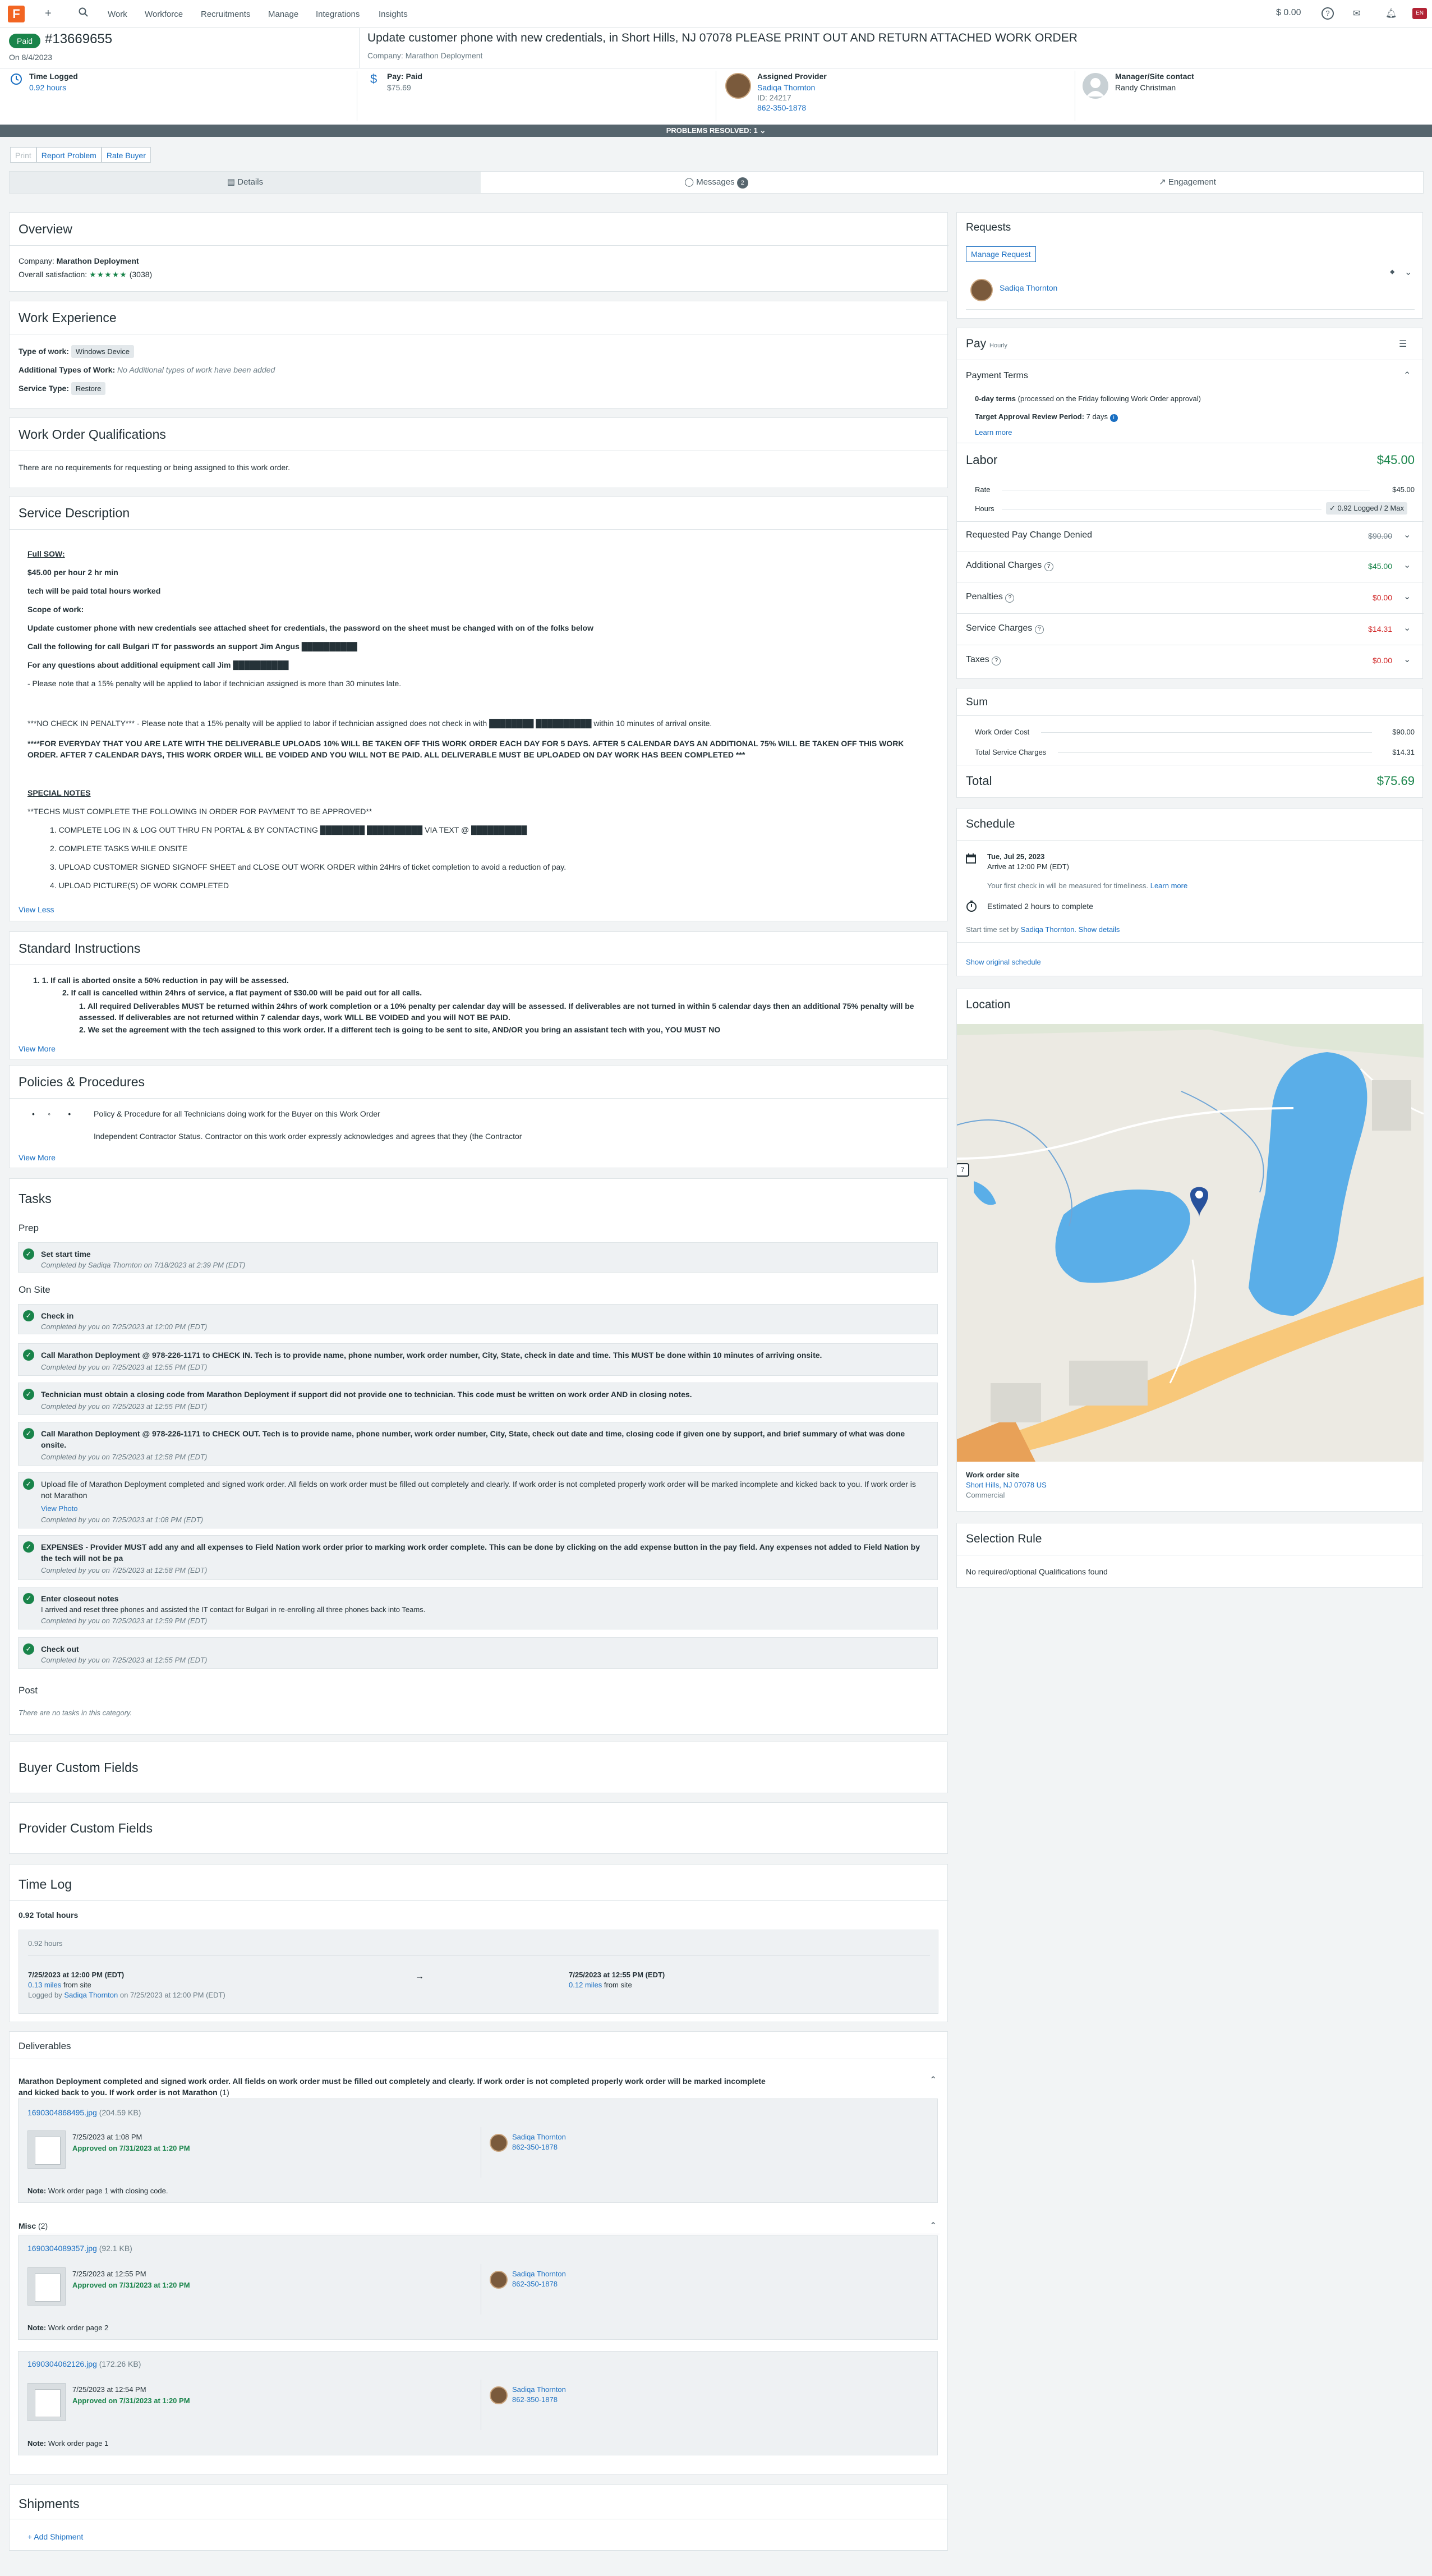 The width and height of the screenshot is (1432, 2576). Describe the element at coordinates (738, 86) in the screenshot. I see `provider-avatar` at that location.